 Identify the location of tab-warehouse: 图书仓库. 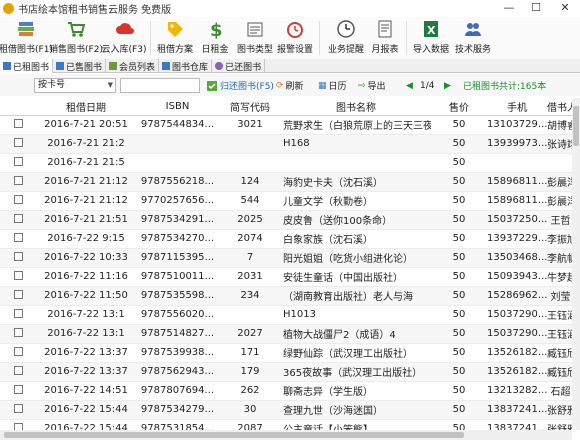
(186, 66).